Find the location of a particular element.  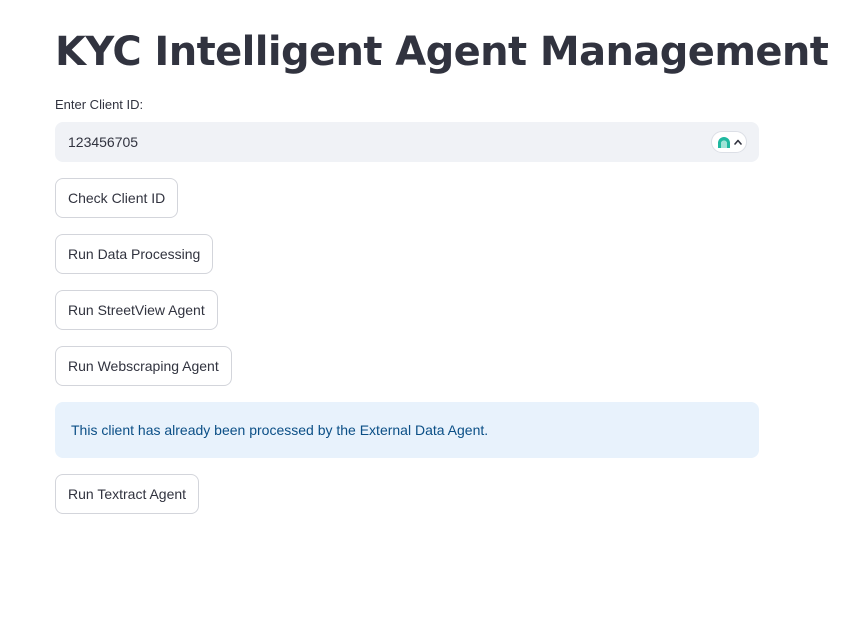

client-id-input-container is located at coordinates (407, 142).